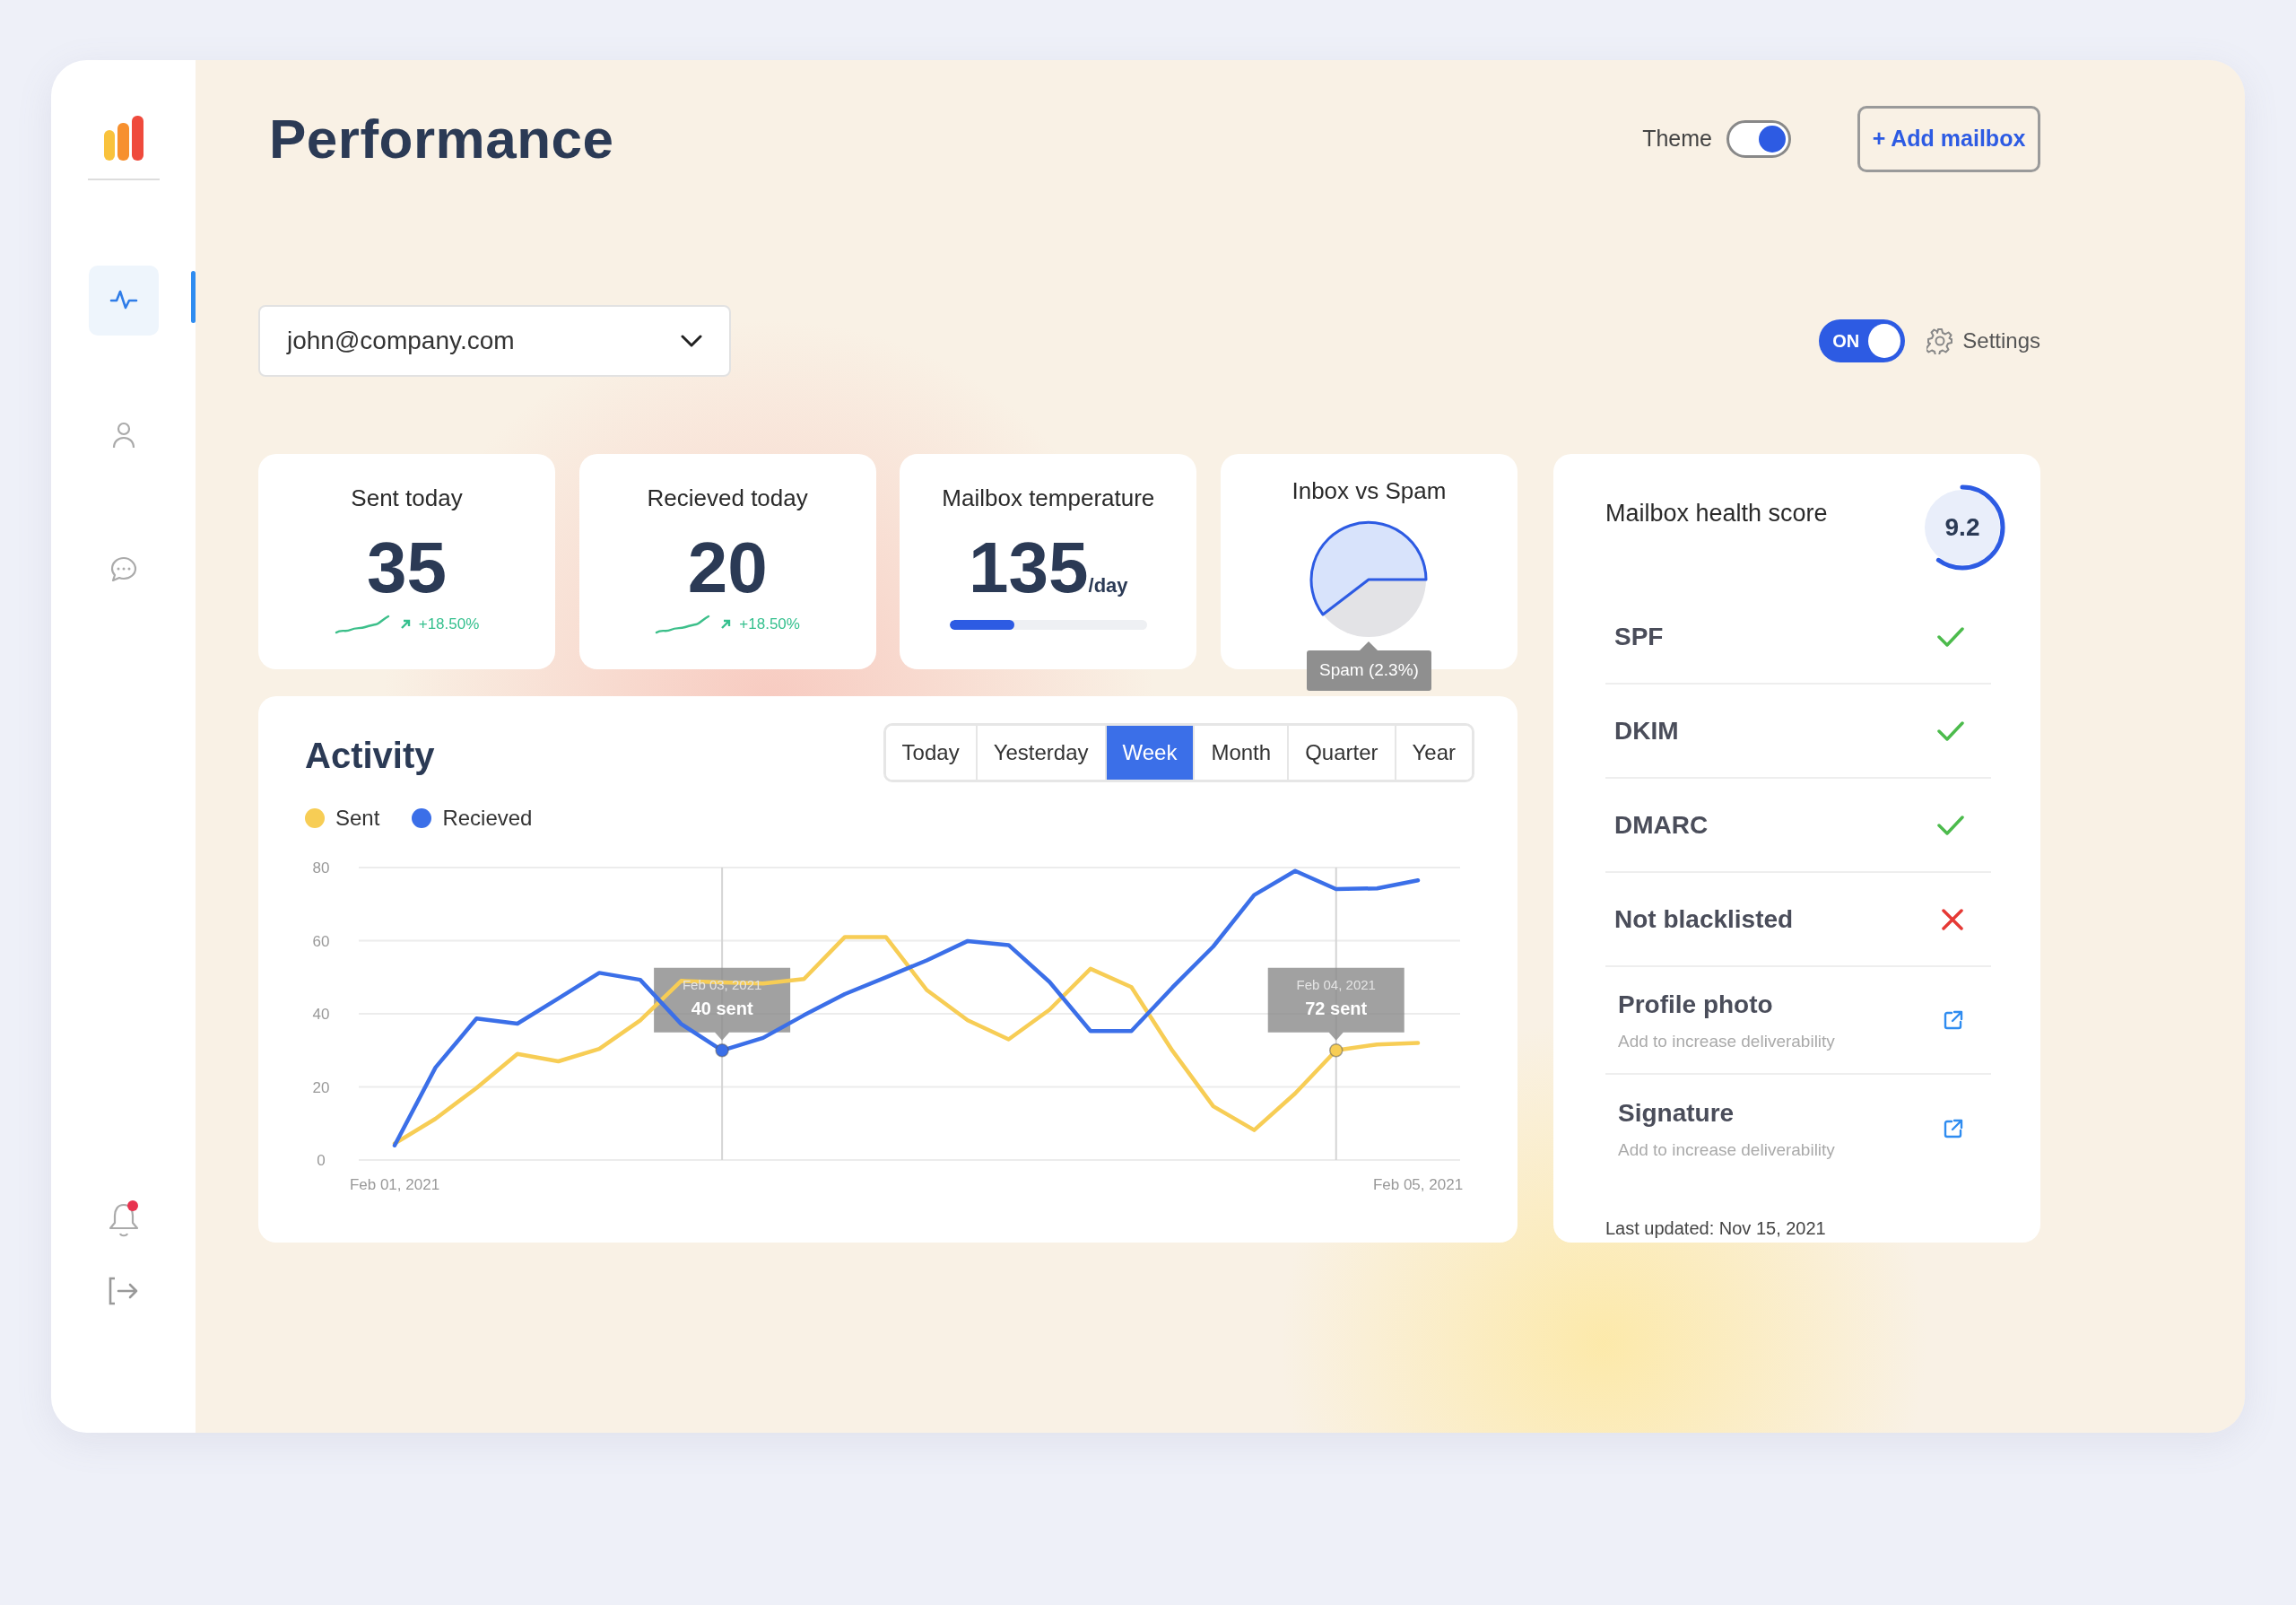 The height and width of the screenshot is (1605, 2296). Describe the element at coordinates (394, 1184) in the screenshot. I see `axis-label: Feb 01, 2021` at that location.